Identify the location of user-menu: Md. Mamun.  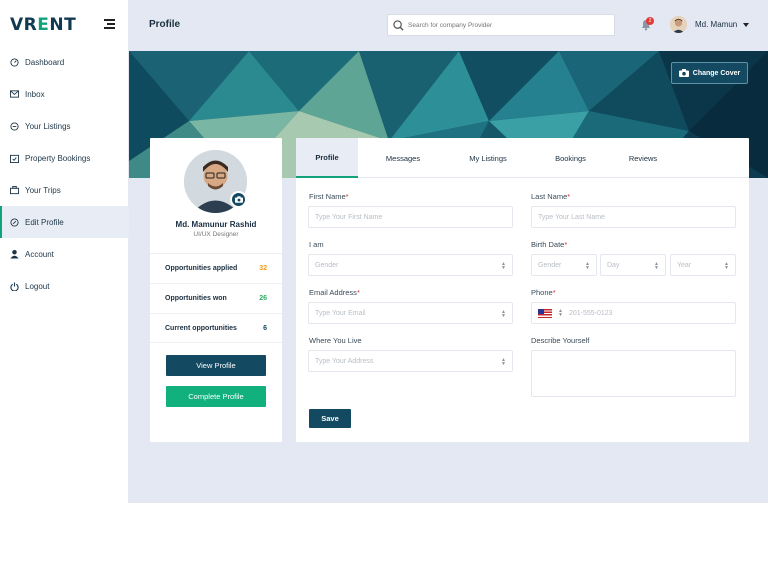
(710, 24).